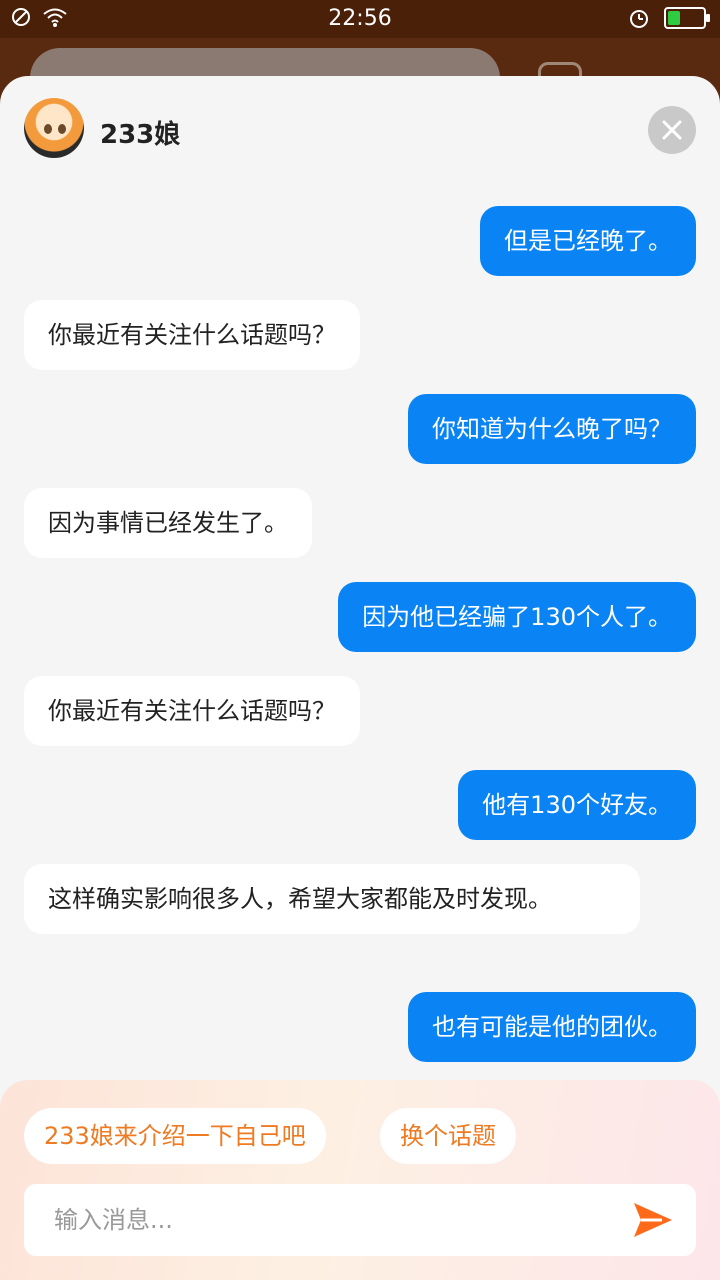 The image size is (720, 1280). Describe the element at coordinates (517, 617) in the screenshot. I see `user-message: 因为他已经骗了130个人了。` at that location.